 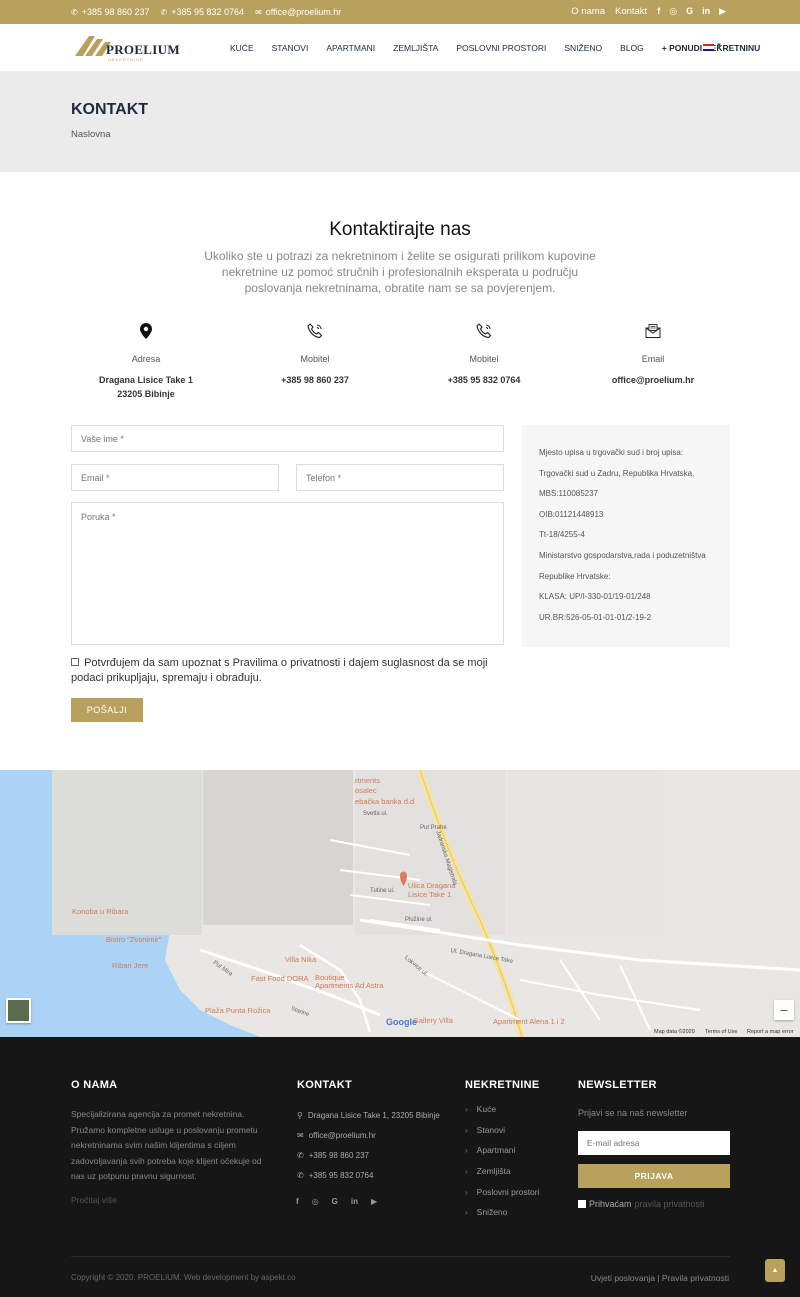 I want to click on top-phone-2: ✆ +385 95 832 0764, so click(x=203, y=12).